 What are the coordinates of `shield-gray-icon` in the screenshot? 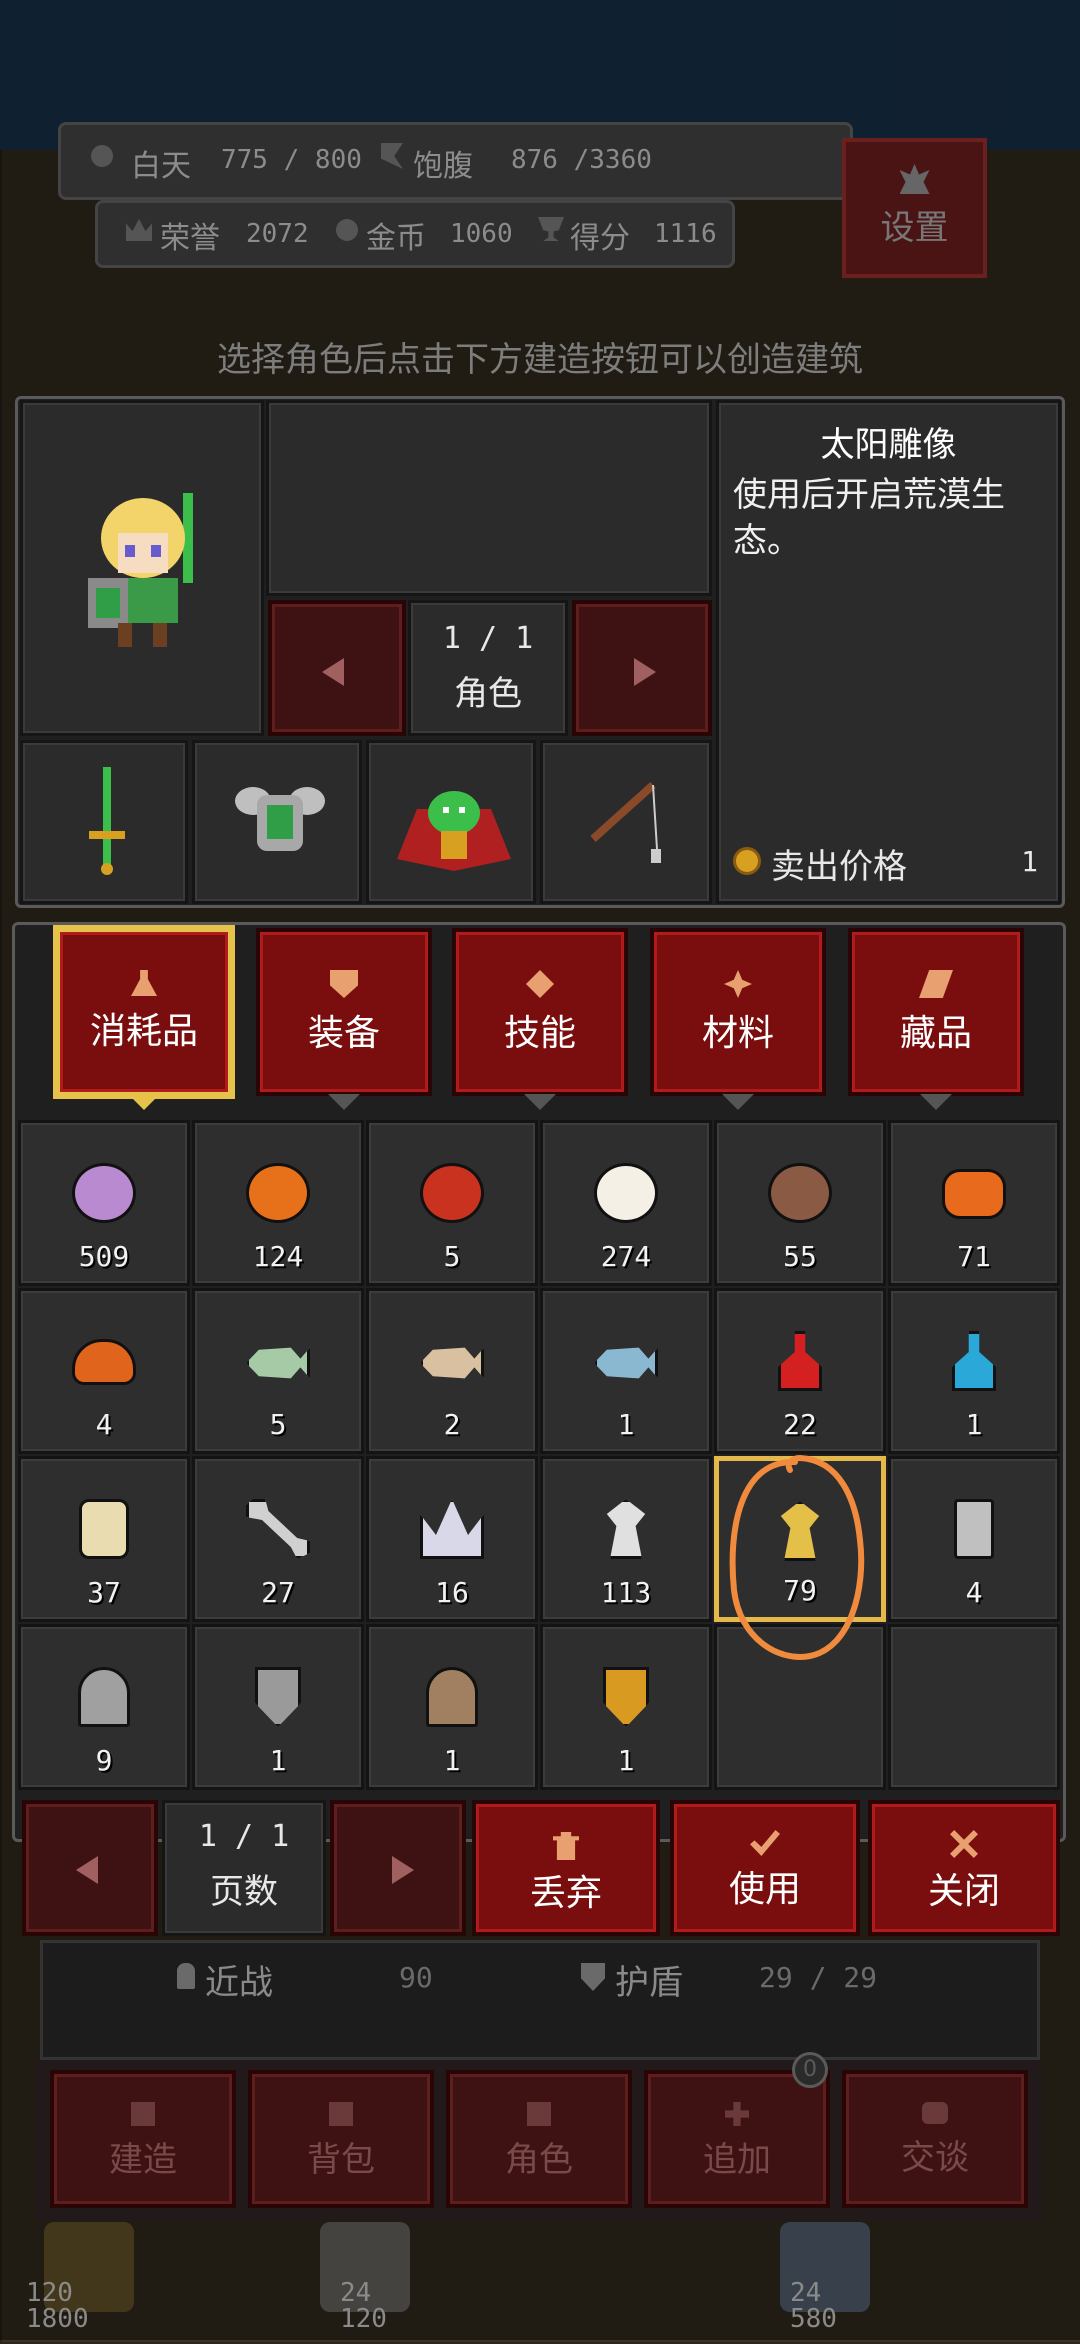 It's located at (278, 1697).